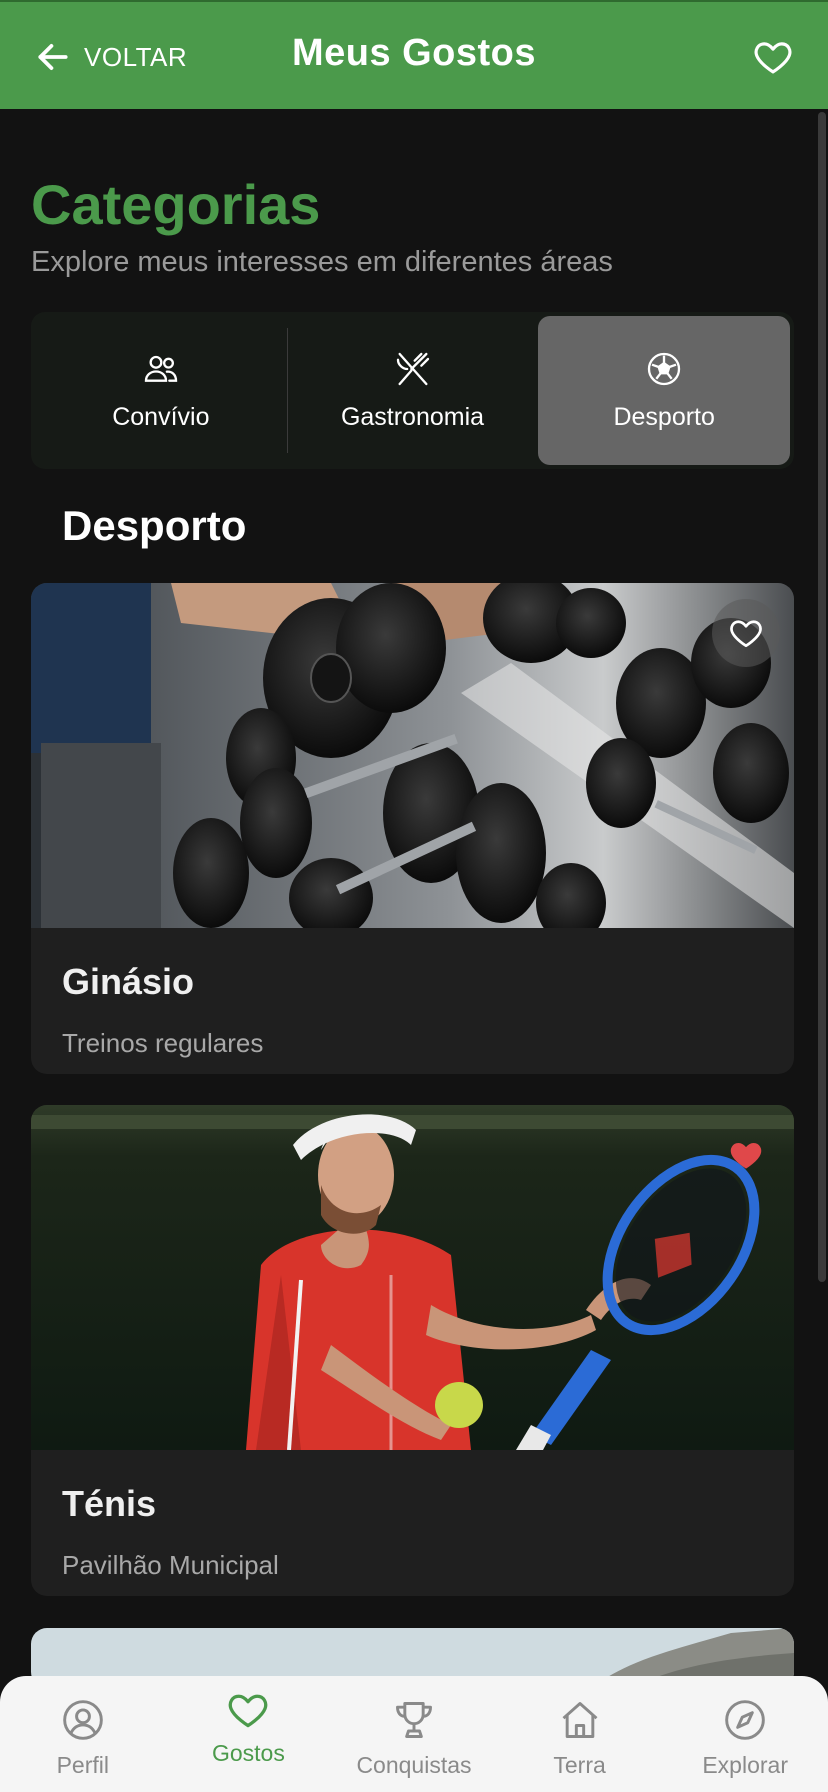  I want to click on scrollbar, so click(822, 697).